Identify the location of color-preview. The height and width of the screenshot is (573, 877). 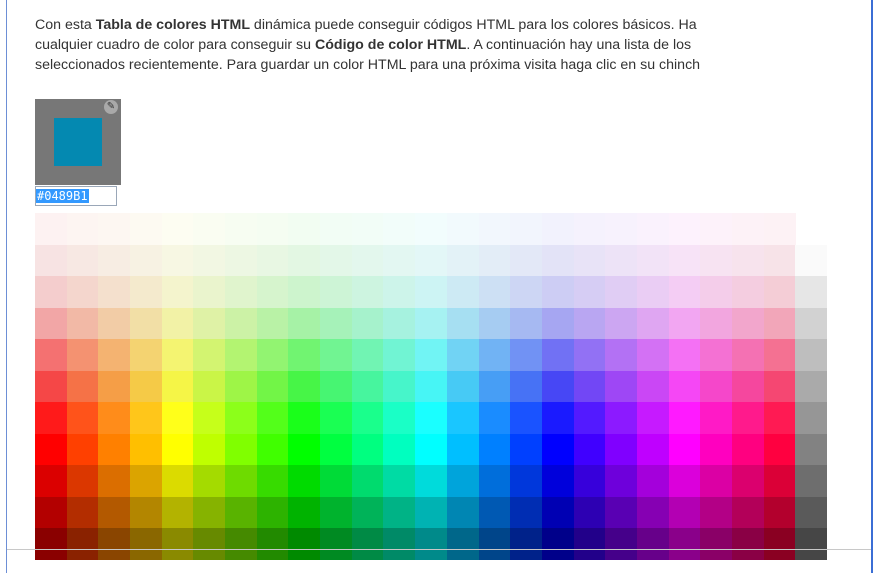
(78, 142).